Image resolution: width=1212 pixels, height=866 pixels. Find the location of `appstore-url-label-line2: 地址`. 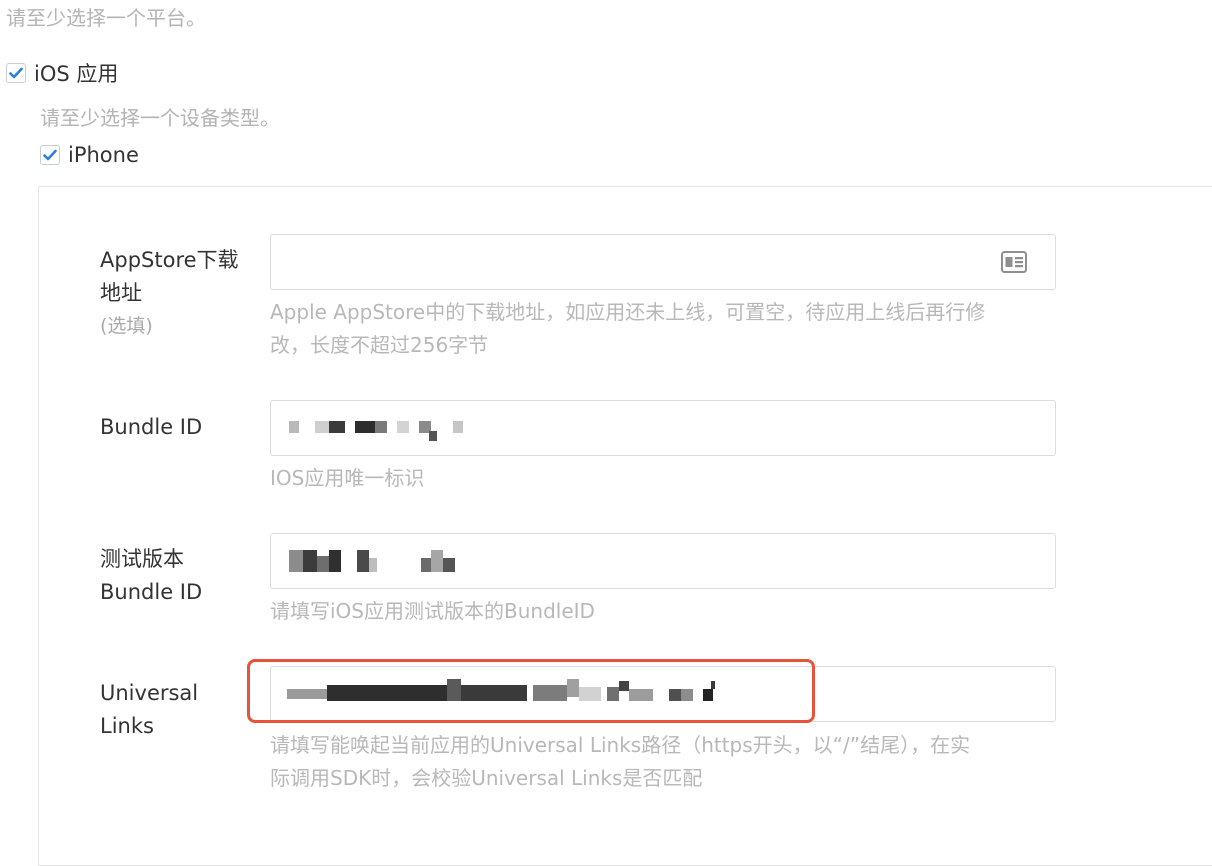

appstore-url-label-line2: 地址 is located at coordinates (121, 293).